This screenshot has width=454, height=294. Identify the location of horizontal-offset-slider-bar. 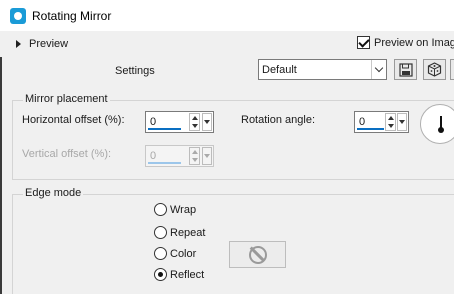
(164, 129).